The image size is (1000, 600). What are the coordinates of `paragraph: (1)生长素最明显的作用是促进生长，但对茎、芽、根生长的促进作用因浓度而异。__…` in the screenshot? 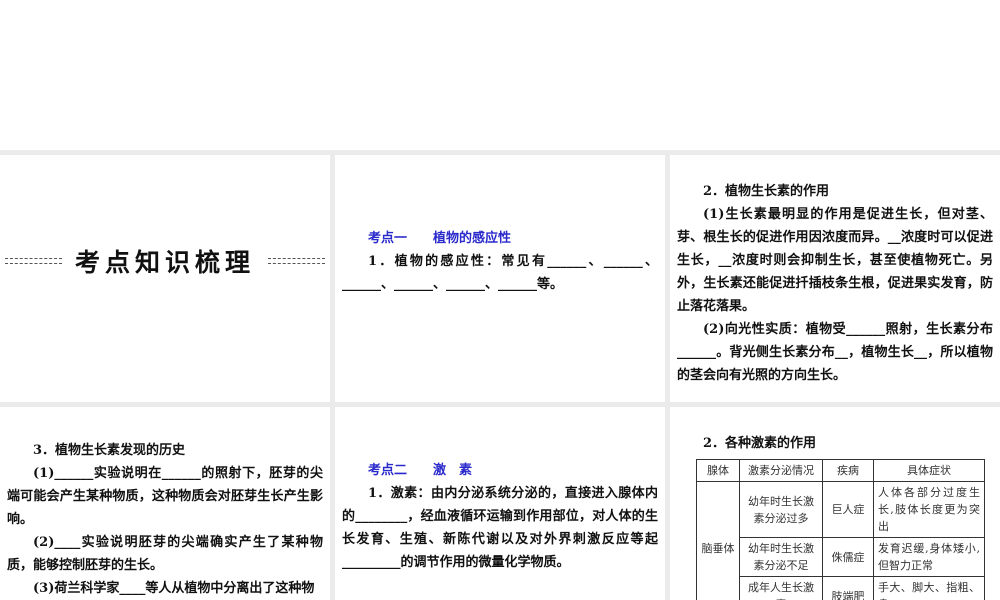 It's located at (835, 260).